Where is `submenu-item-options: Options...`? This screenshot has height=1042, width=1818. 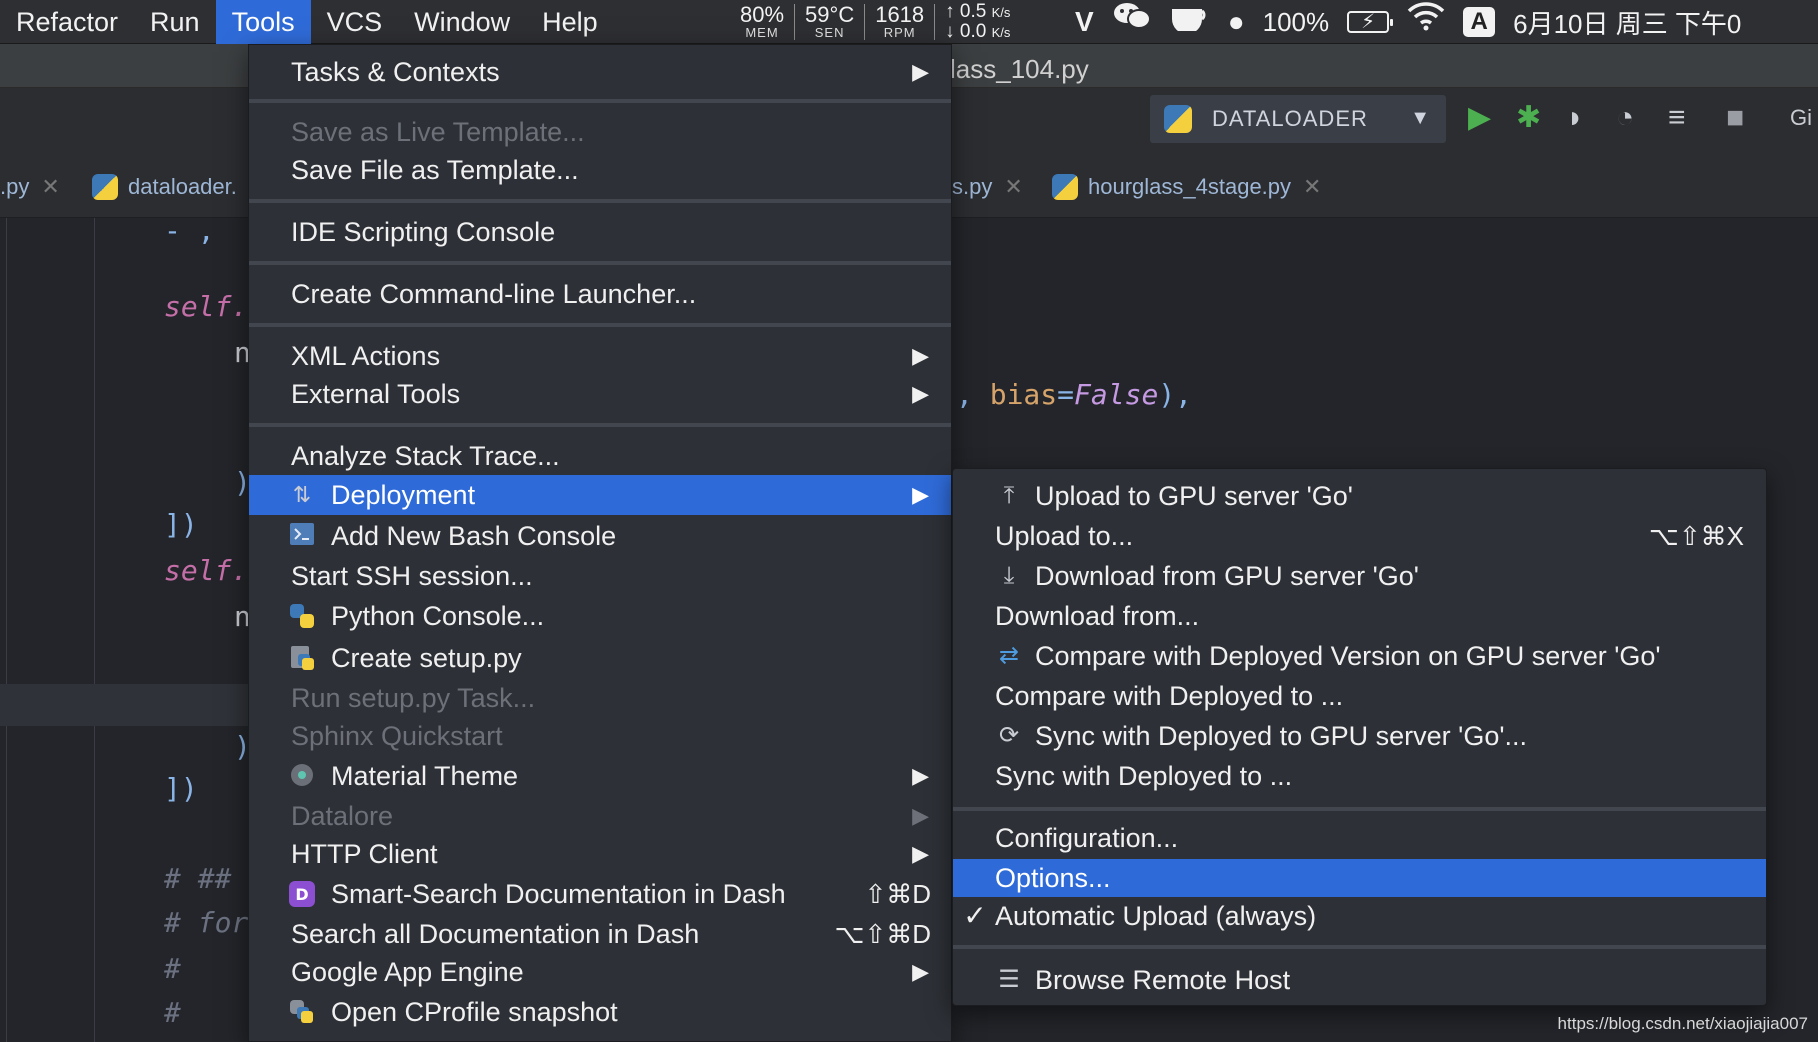 submenu-item-options: Options... is located at coordinates (1359, 878).